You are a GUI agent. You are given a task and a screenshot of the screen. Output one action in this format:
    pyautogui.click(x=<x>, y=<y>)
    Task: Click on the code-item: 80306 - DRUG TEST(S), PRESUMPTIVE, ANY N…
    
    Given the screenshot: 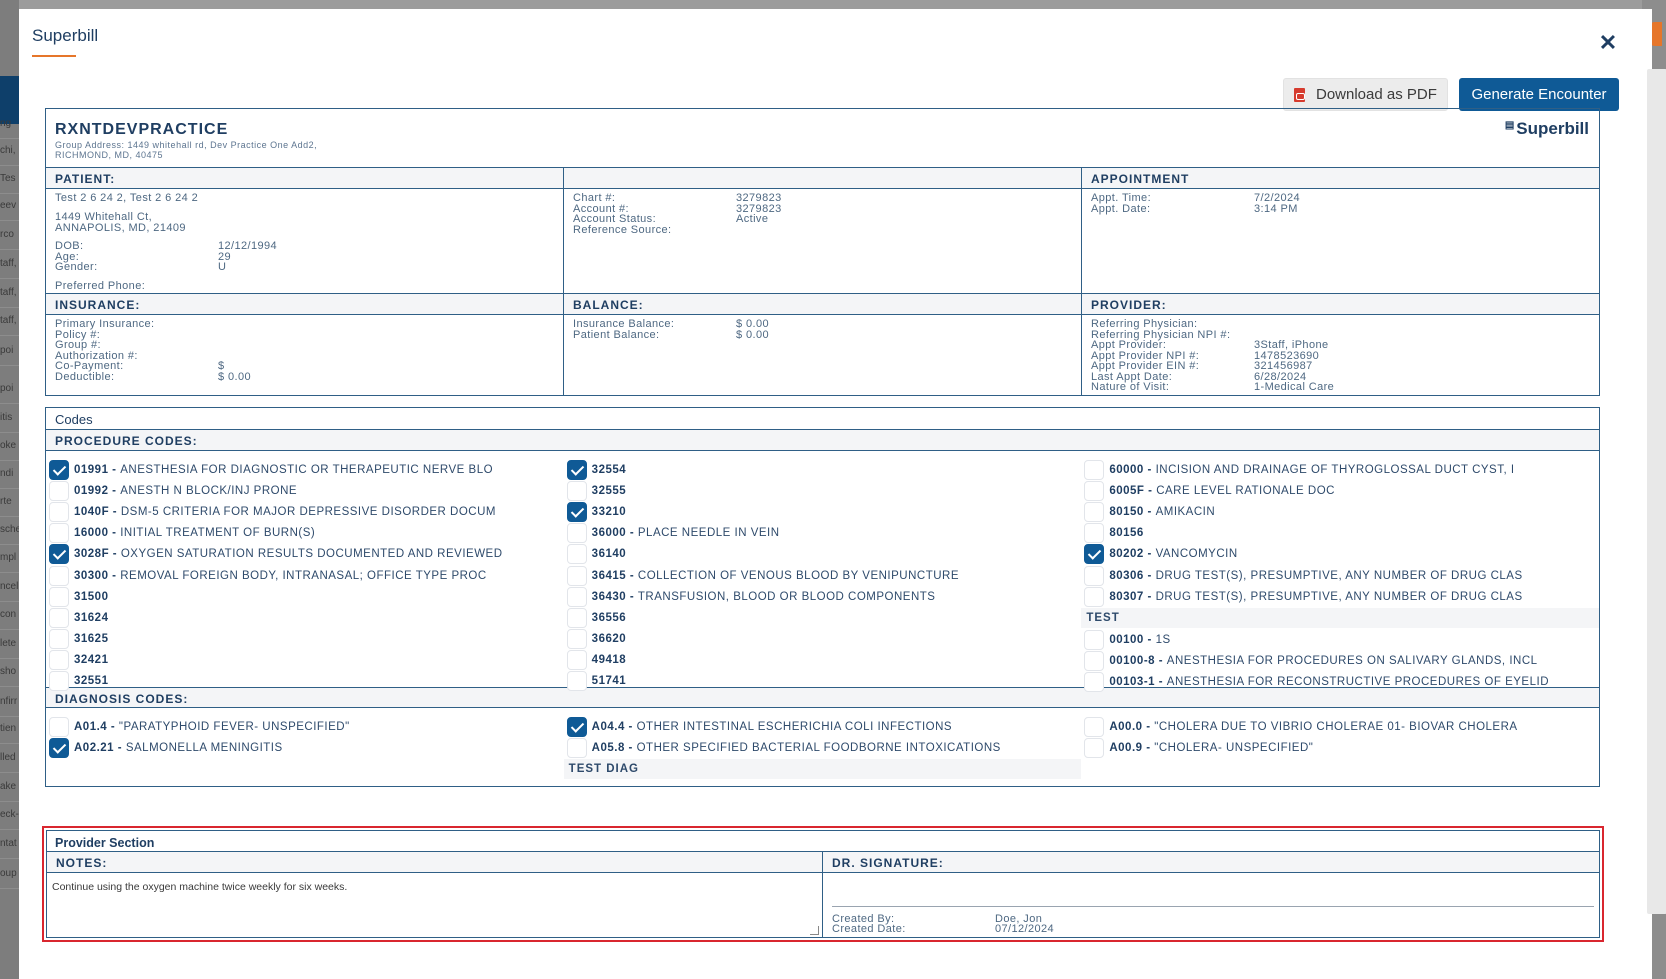 What is the action you would take?
    pyautogui.click(x=1340, y=575)
    